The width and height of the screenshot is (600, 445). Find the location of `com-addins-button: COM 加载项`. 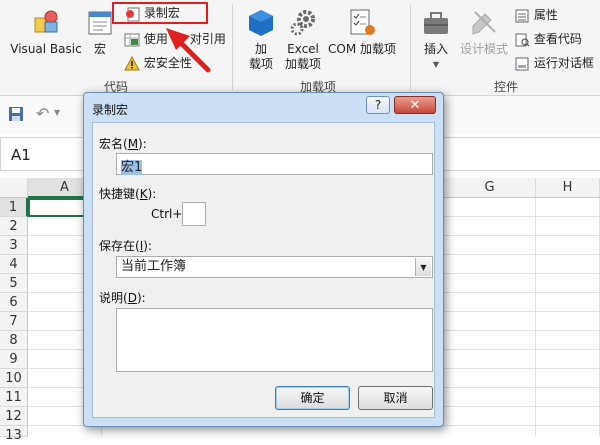

com-addins-button: COM 加载项 is located at coordinates (362, 32).